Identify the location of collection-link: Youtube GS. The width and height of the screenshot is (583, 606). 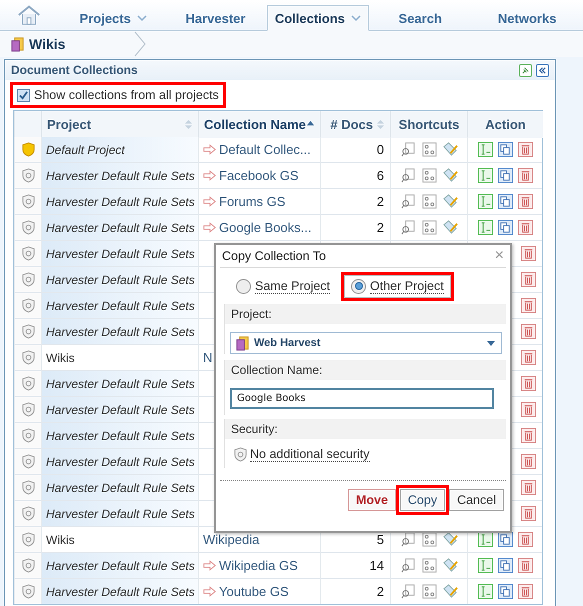
(254, 591).